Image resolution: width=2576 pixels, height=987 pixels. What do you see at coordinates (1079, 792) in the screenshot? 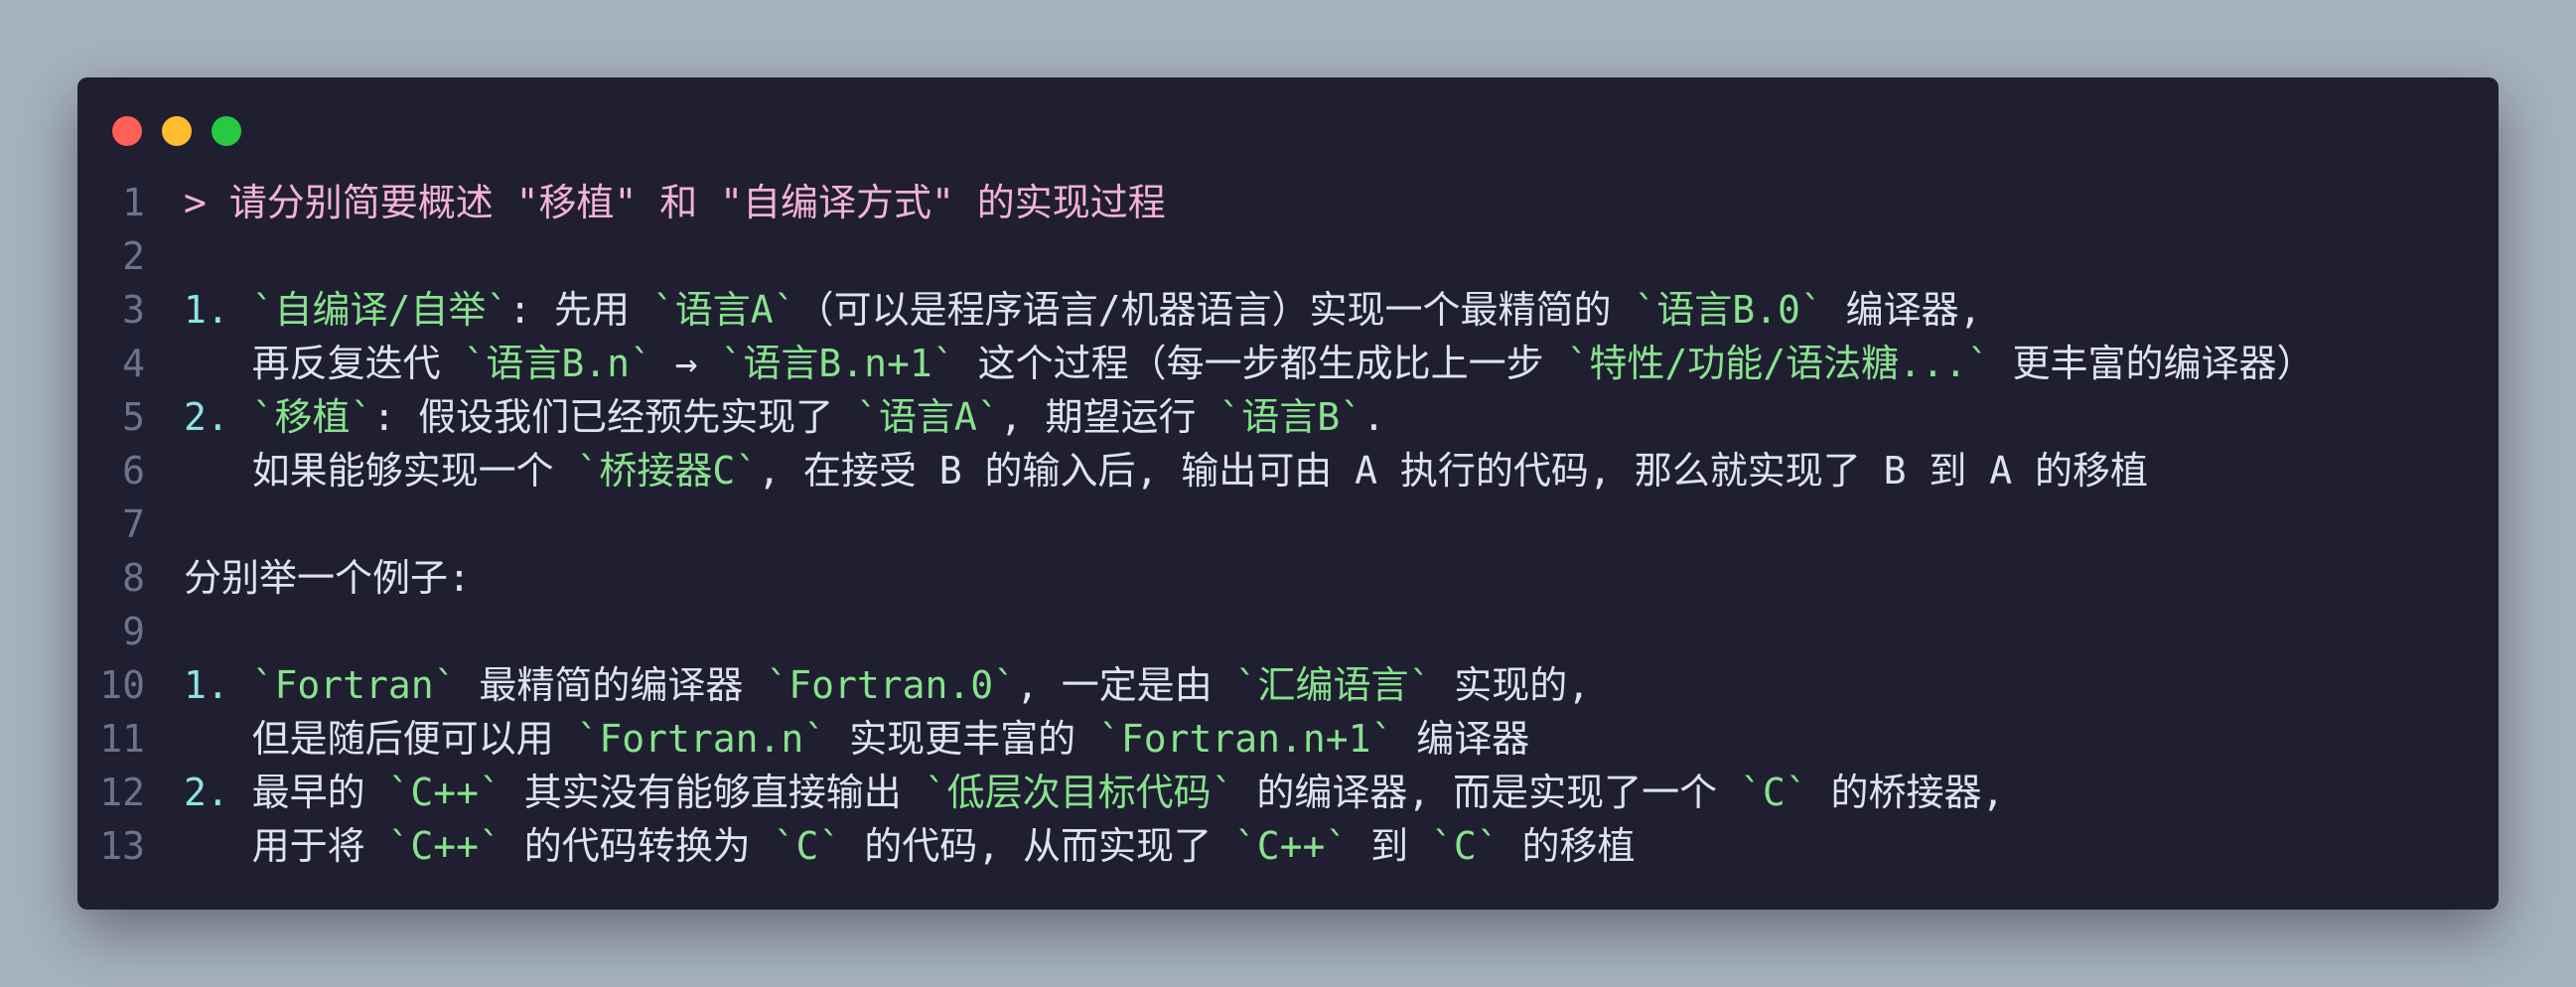
I see `code-token: `低层次目标代码`` at bounding box center [1079, 792].